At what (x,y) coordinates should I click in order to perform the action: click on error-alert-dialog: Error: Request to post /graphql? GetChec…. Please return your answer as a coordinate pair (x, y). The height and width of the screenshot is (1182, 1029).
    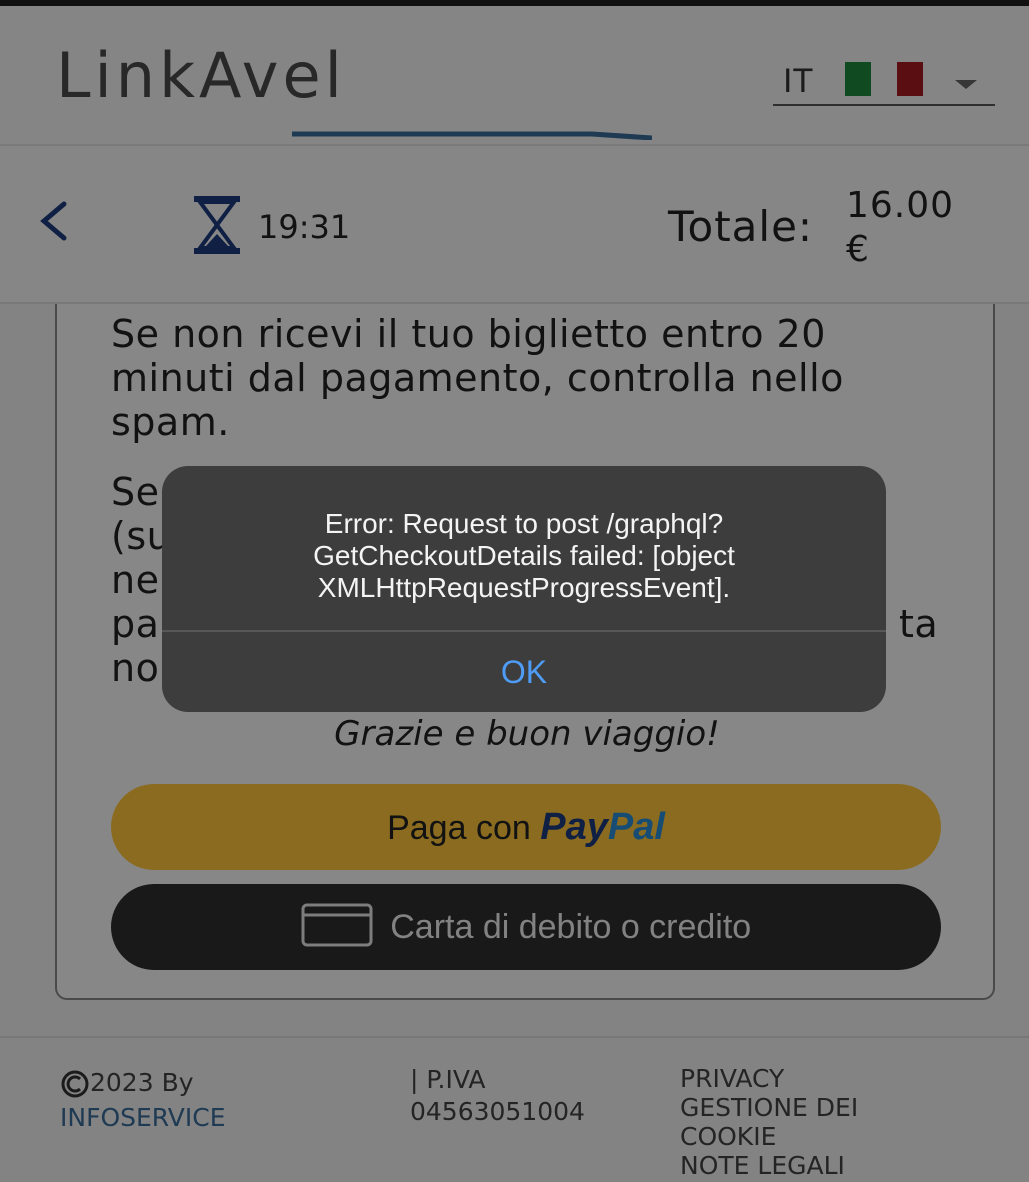
    Looking at the image, I should click on (524, 589).